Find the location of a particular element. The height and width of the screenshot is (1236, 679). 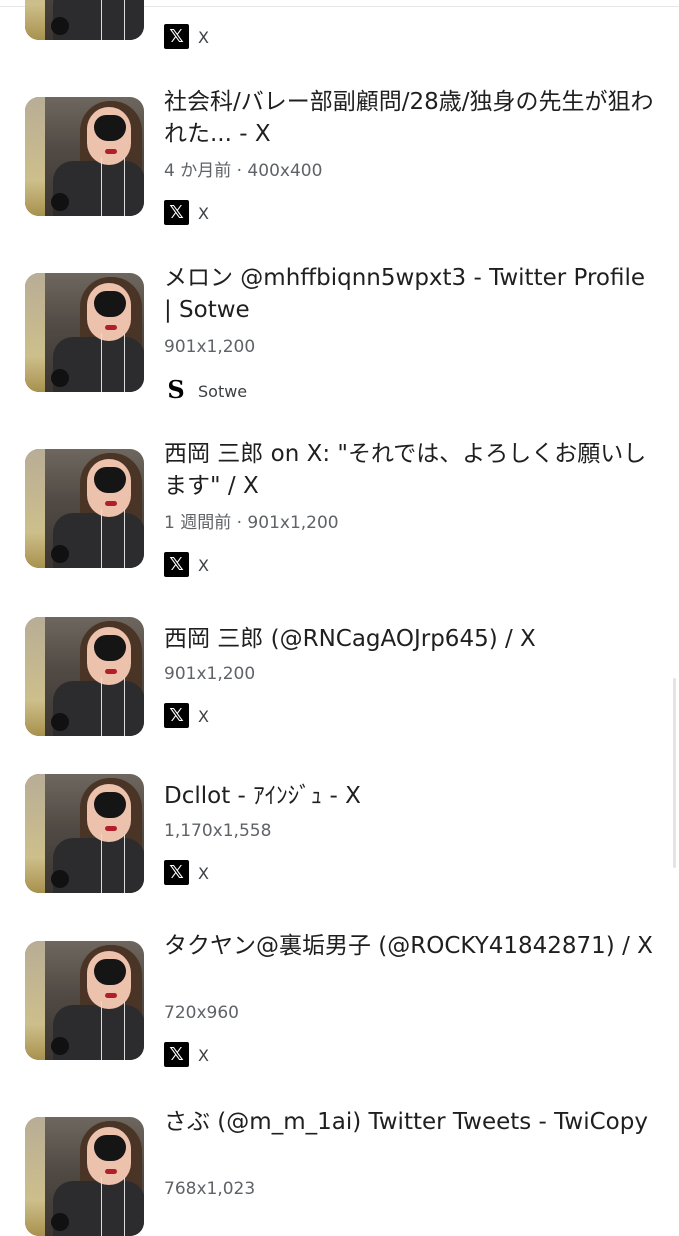

scrollbar is located at coordinates (674, 773).